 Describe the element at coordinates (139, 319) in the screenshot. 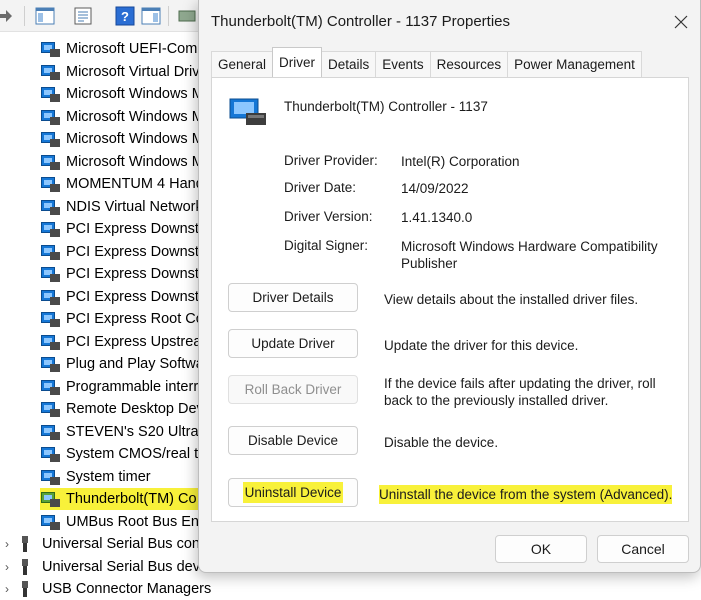

I see `tree-item-label: PCI Express Root Con` at that location.